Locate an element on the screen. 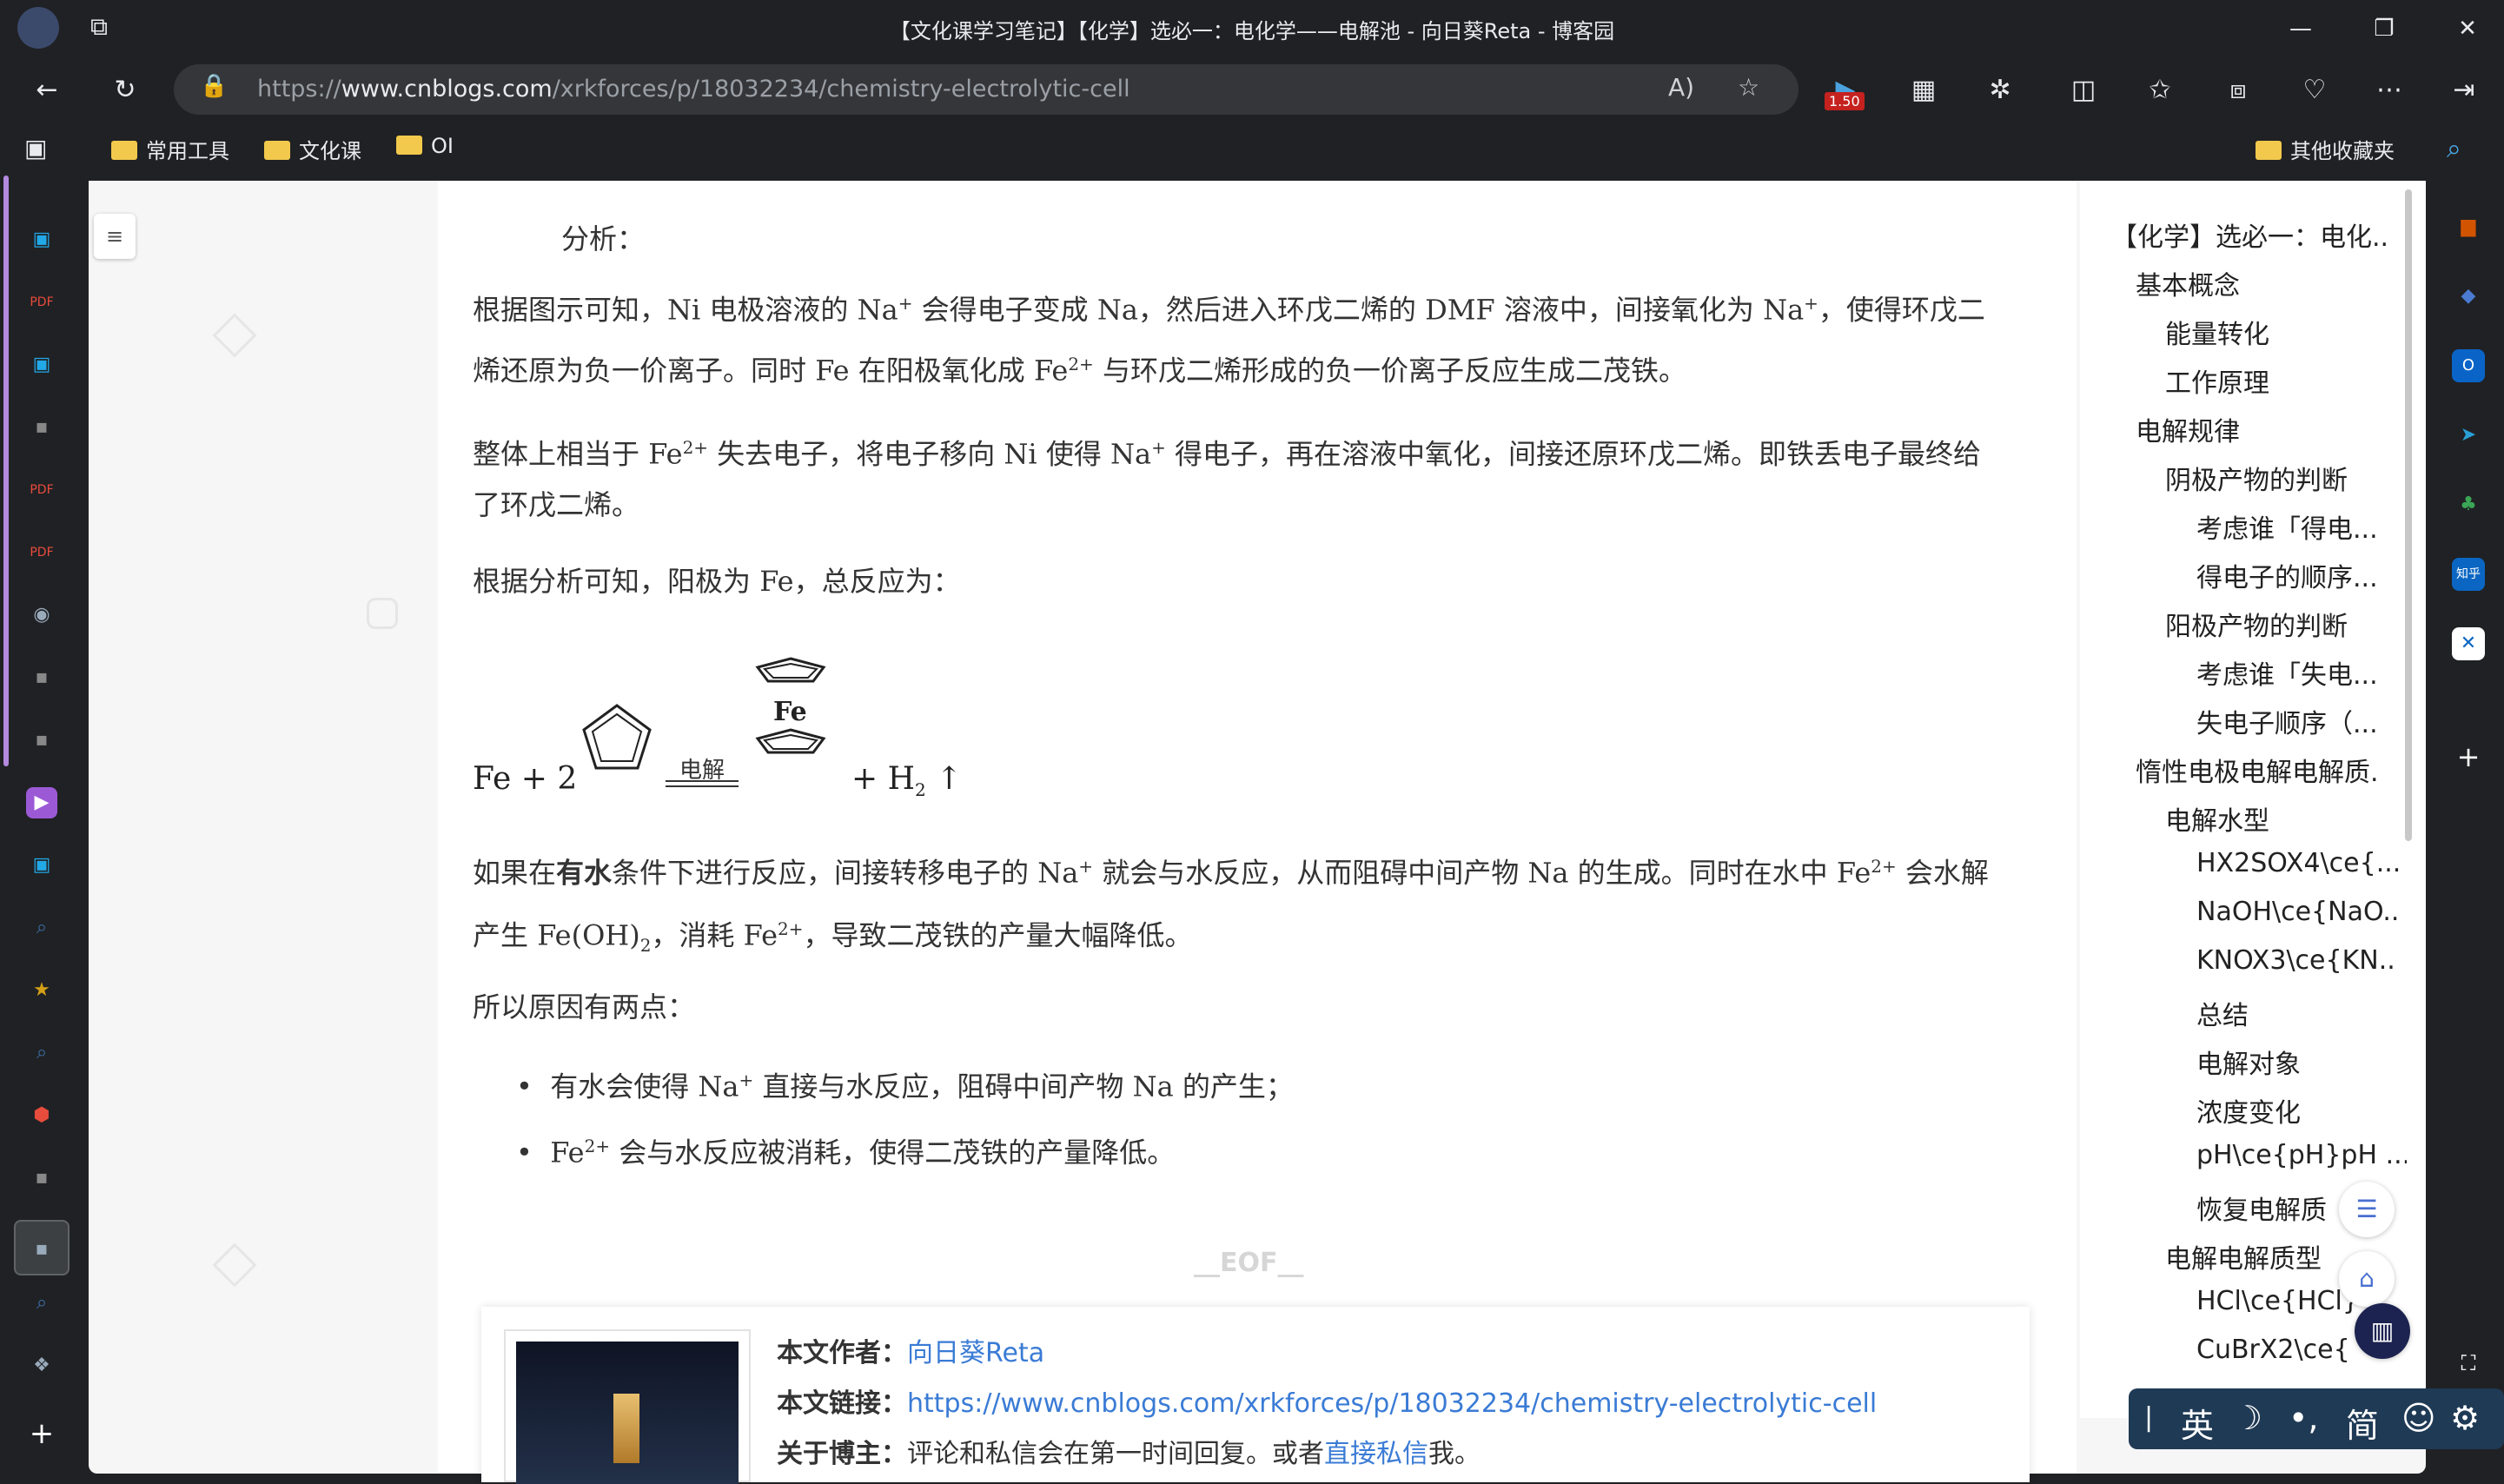 This screenshot has height=1484, width=2504. toc-item: 总结 is located at coordinates (2301, 1013).